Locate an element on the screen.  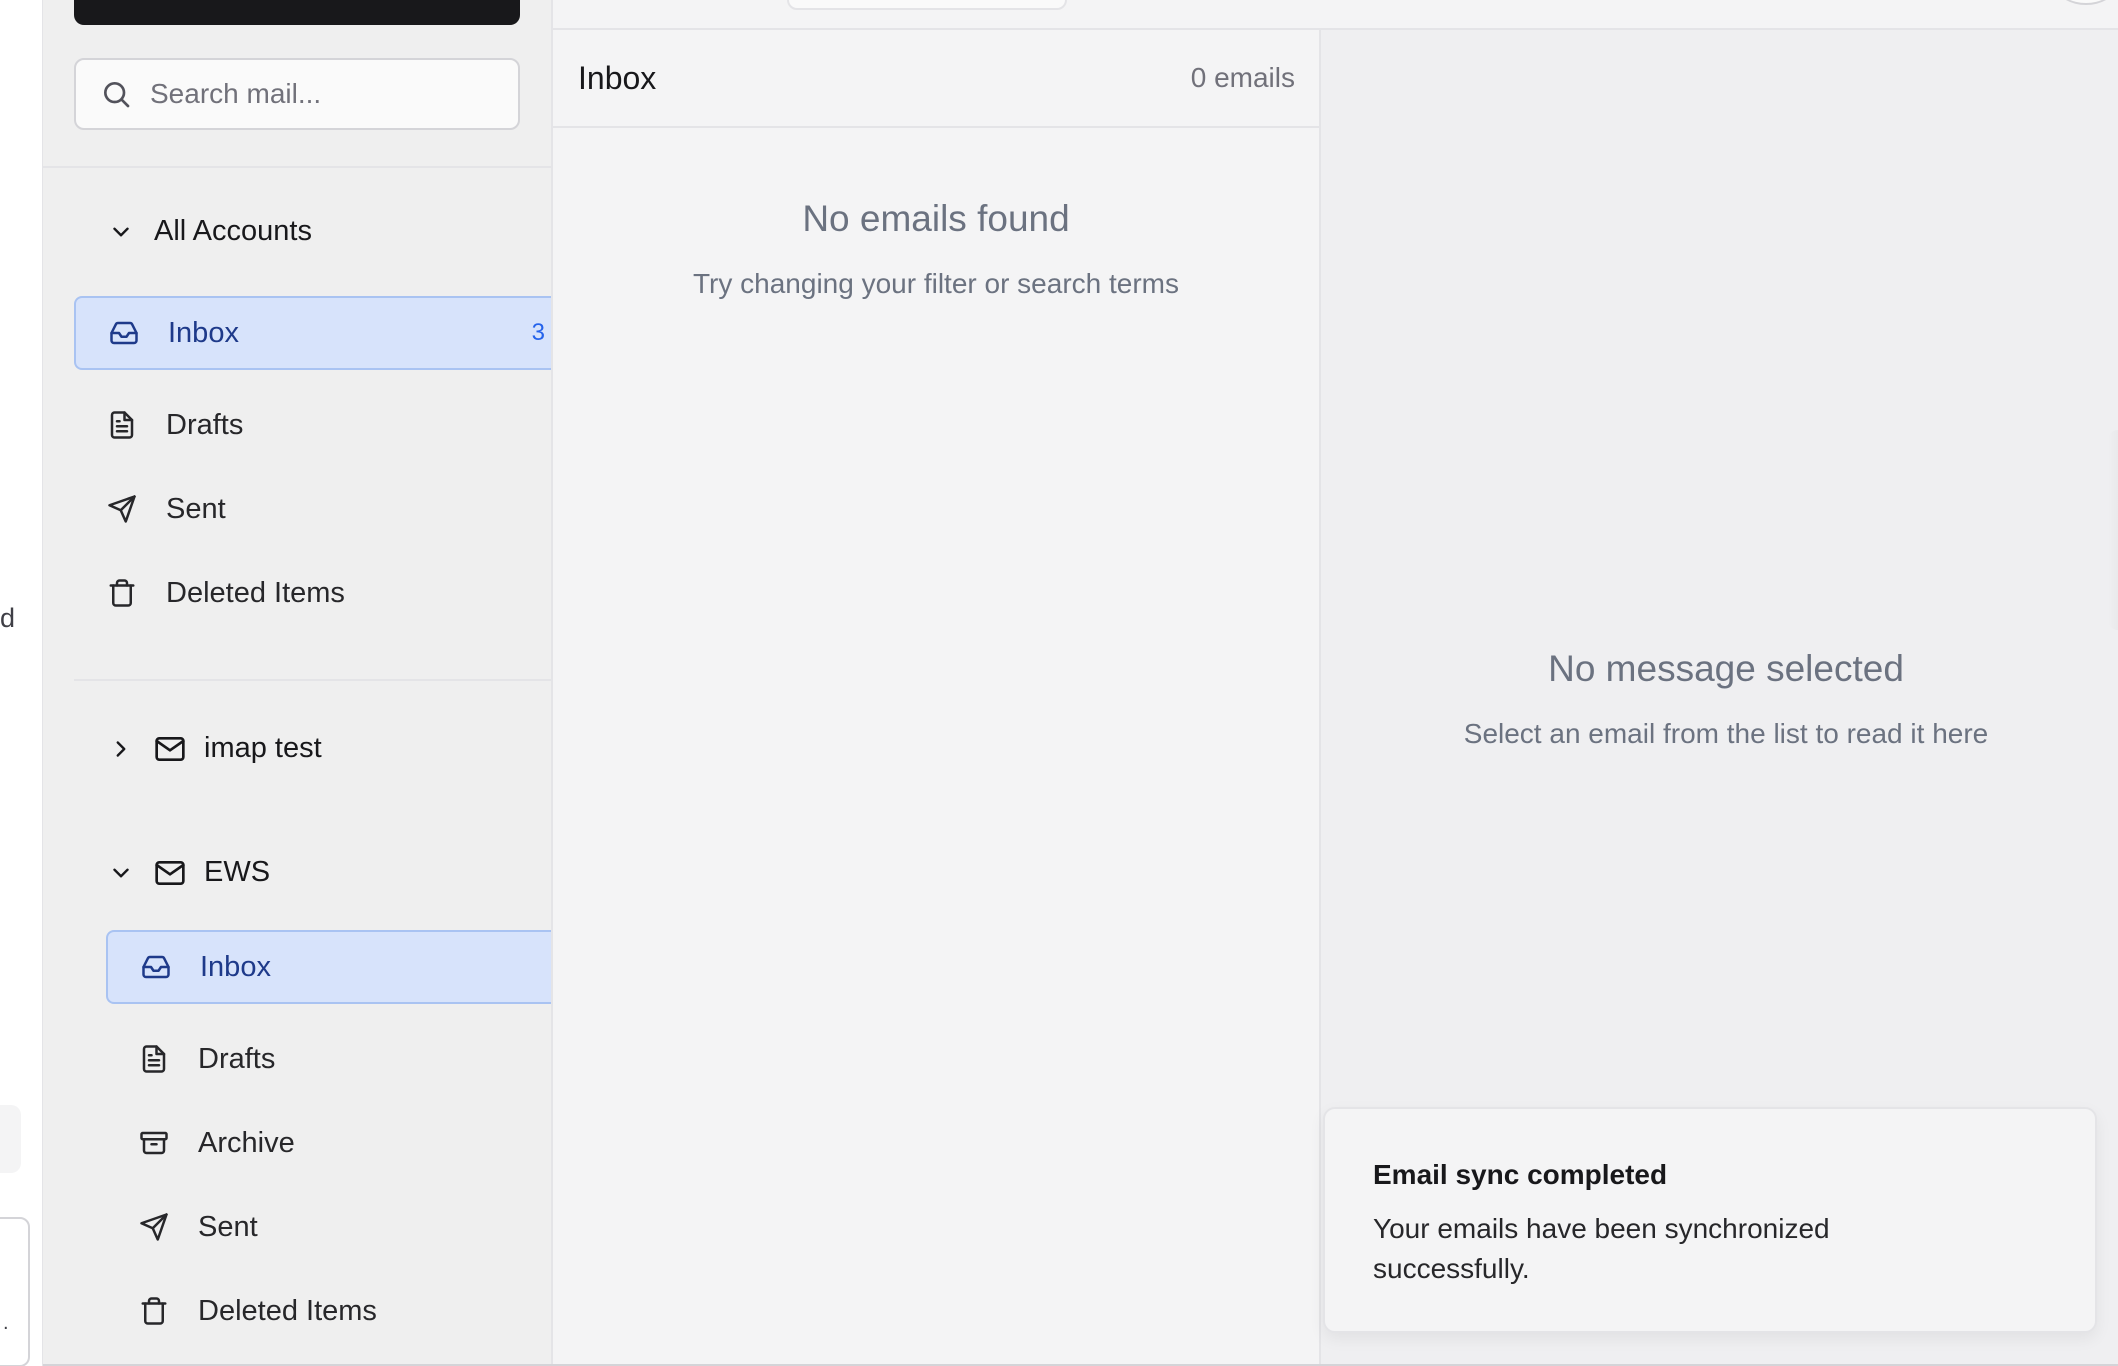
archive-icon is located at coordinates (154, 1143).